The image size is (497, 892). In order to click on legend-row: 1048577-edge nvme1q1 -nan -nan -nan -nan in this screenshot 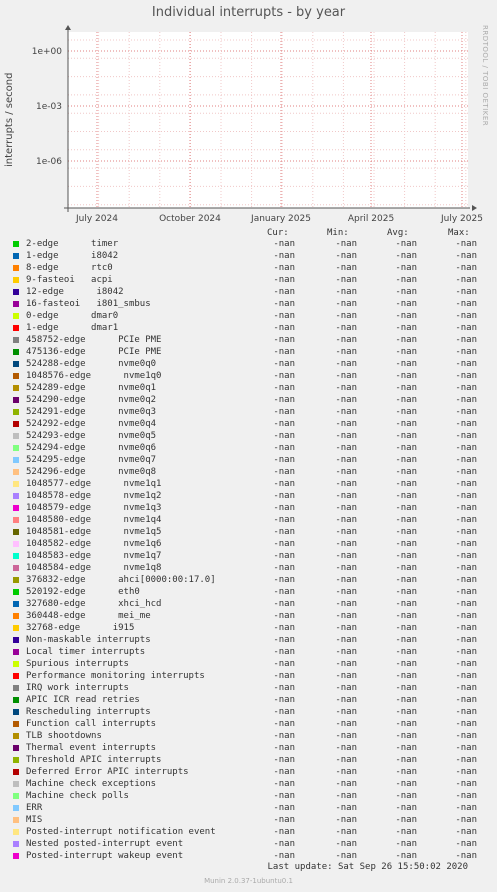, I will do `click(248, 484)`.